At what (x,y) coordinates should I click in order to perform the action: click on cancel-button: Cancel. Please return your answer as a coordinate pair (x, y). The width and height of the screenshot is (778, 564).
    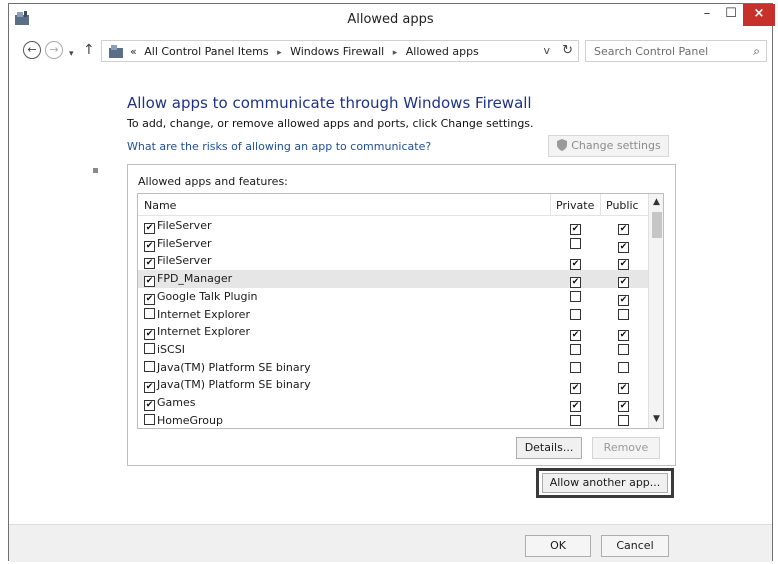
    Looking at the image, I should click on (635, 546).